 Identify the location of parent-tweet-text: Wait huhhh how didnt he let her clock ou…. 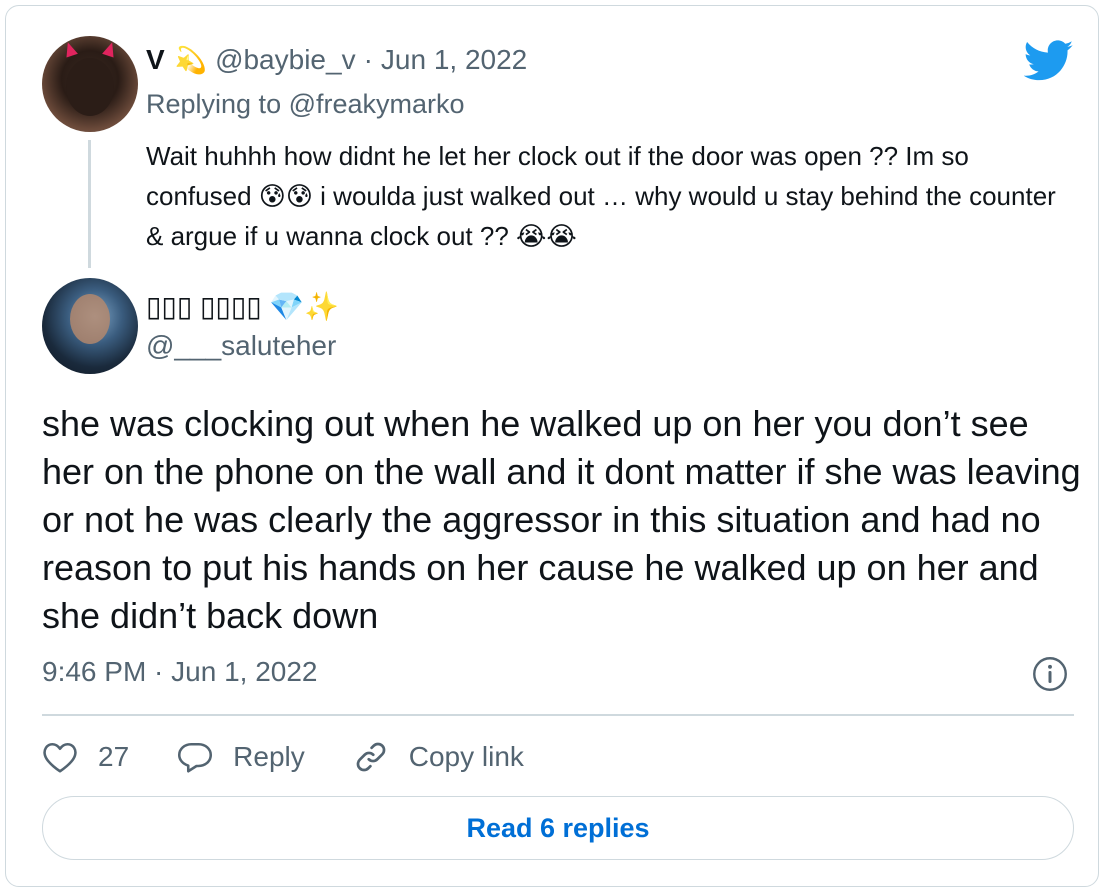
(601, 196).